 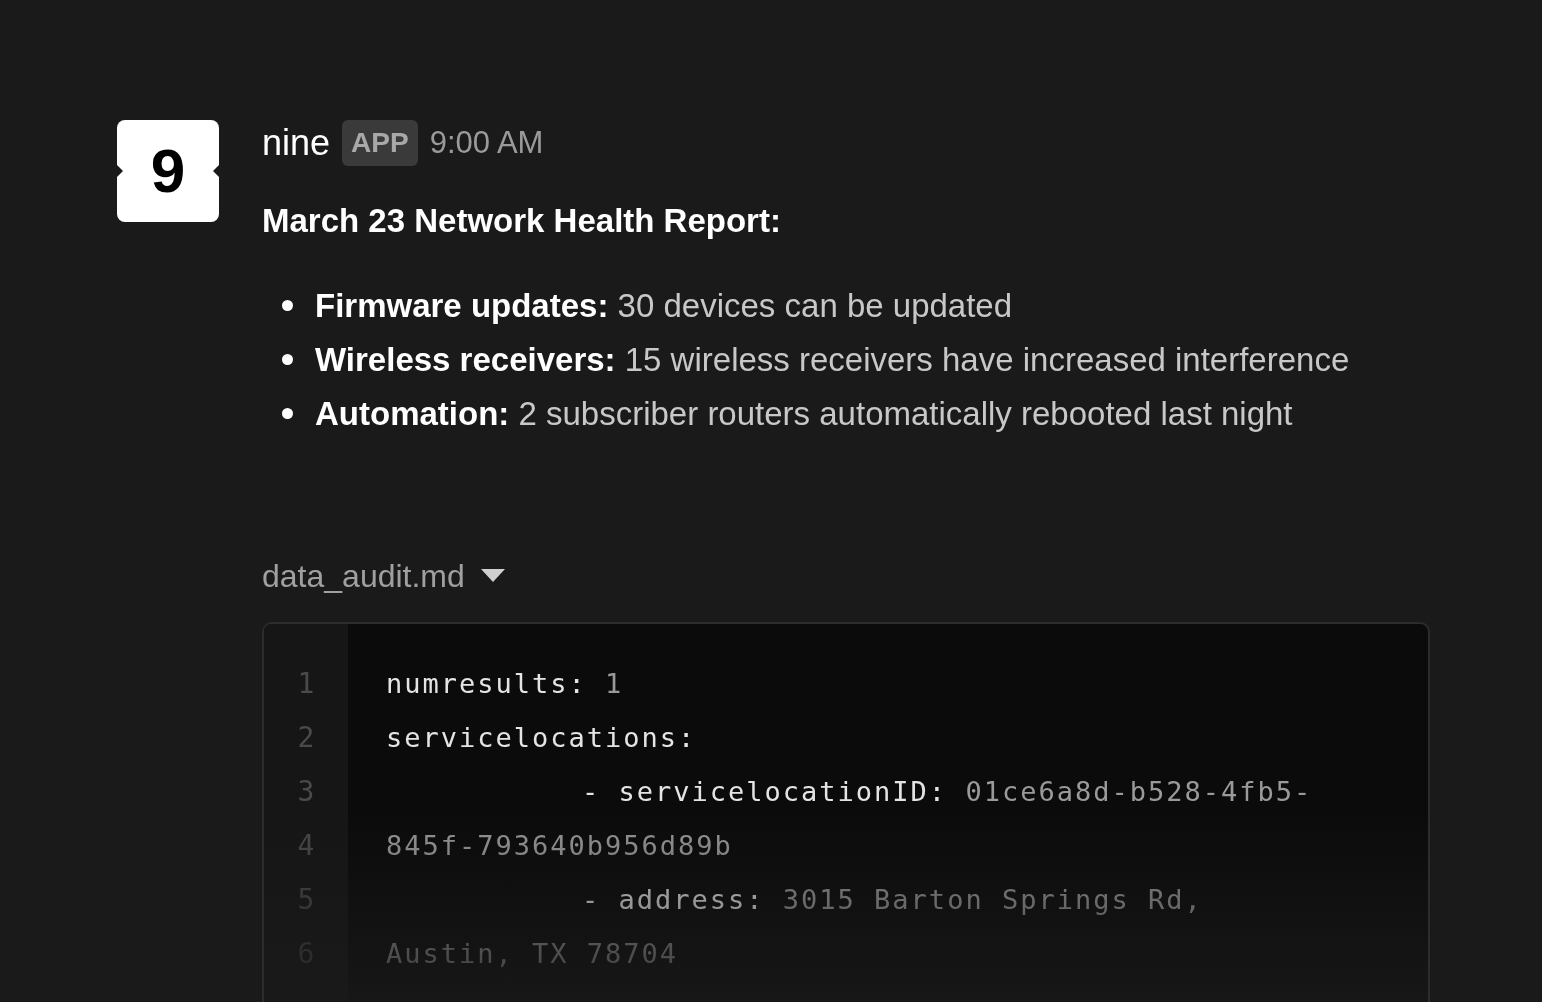 I want to click on bullet-text: Firmware updates: 30 devices can be updated, so click(x=664, y=305).